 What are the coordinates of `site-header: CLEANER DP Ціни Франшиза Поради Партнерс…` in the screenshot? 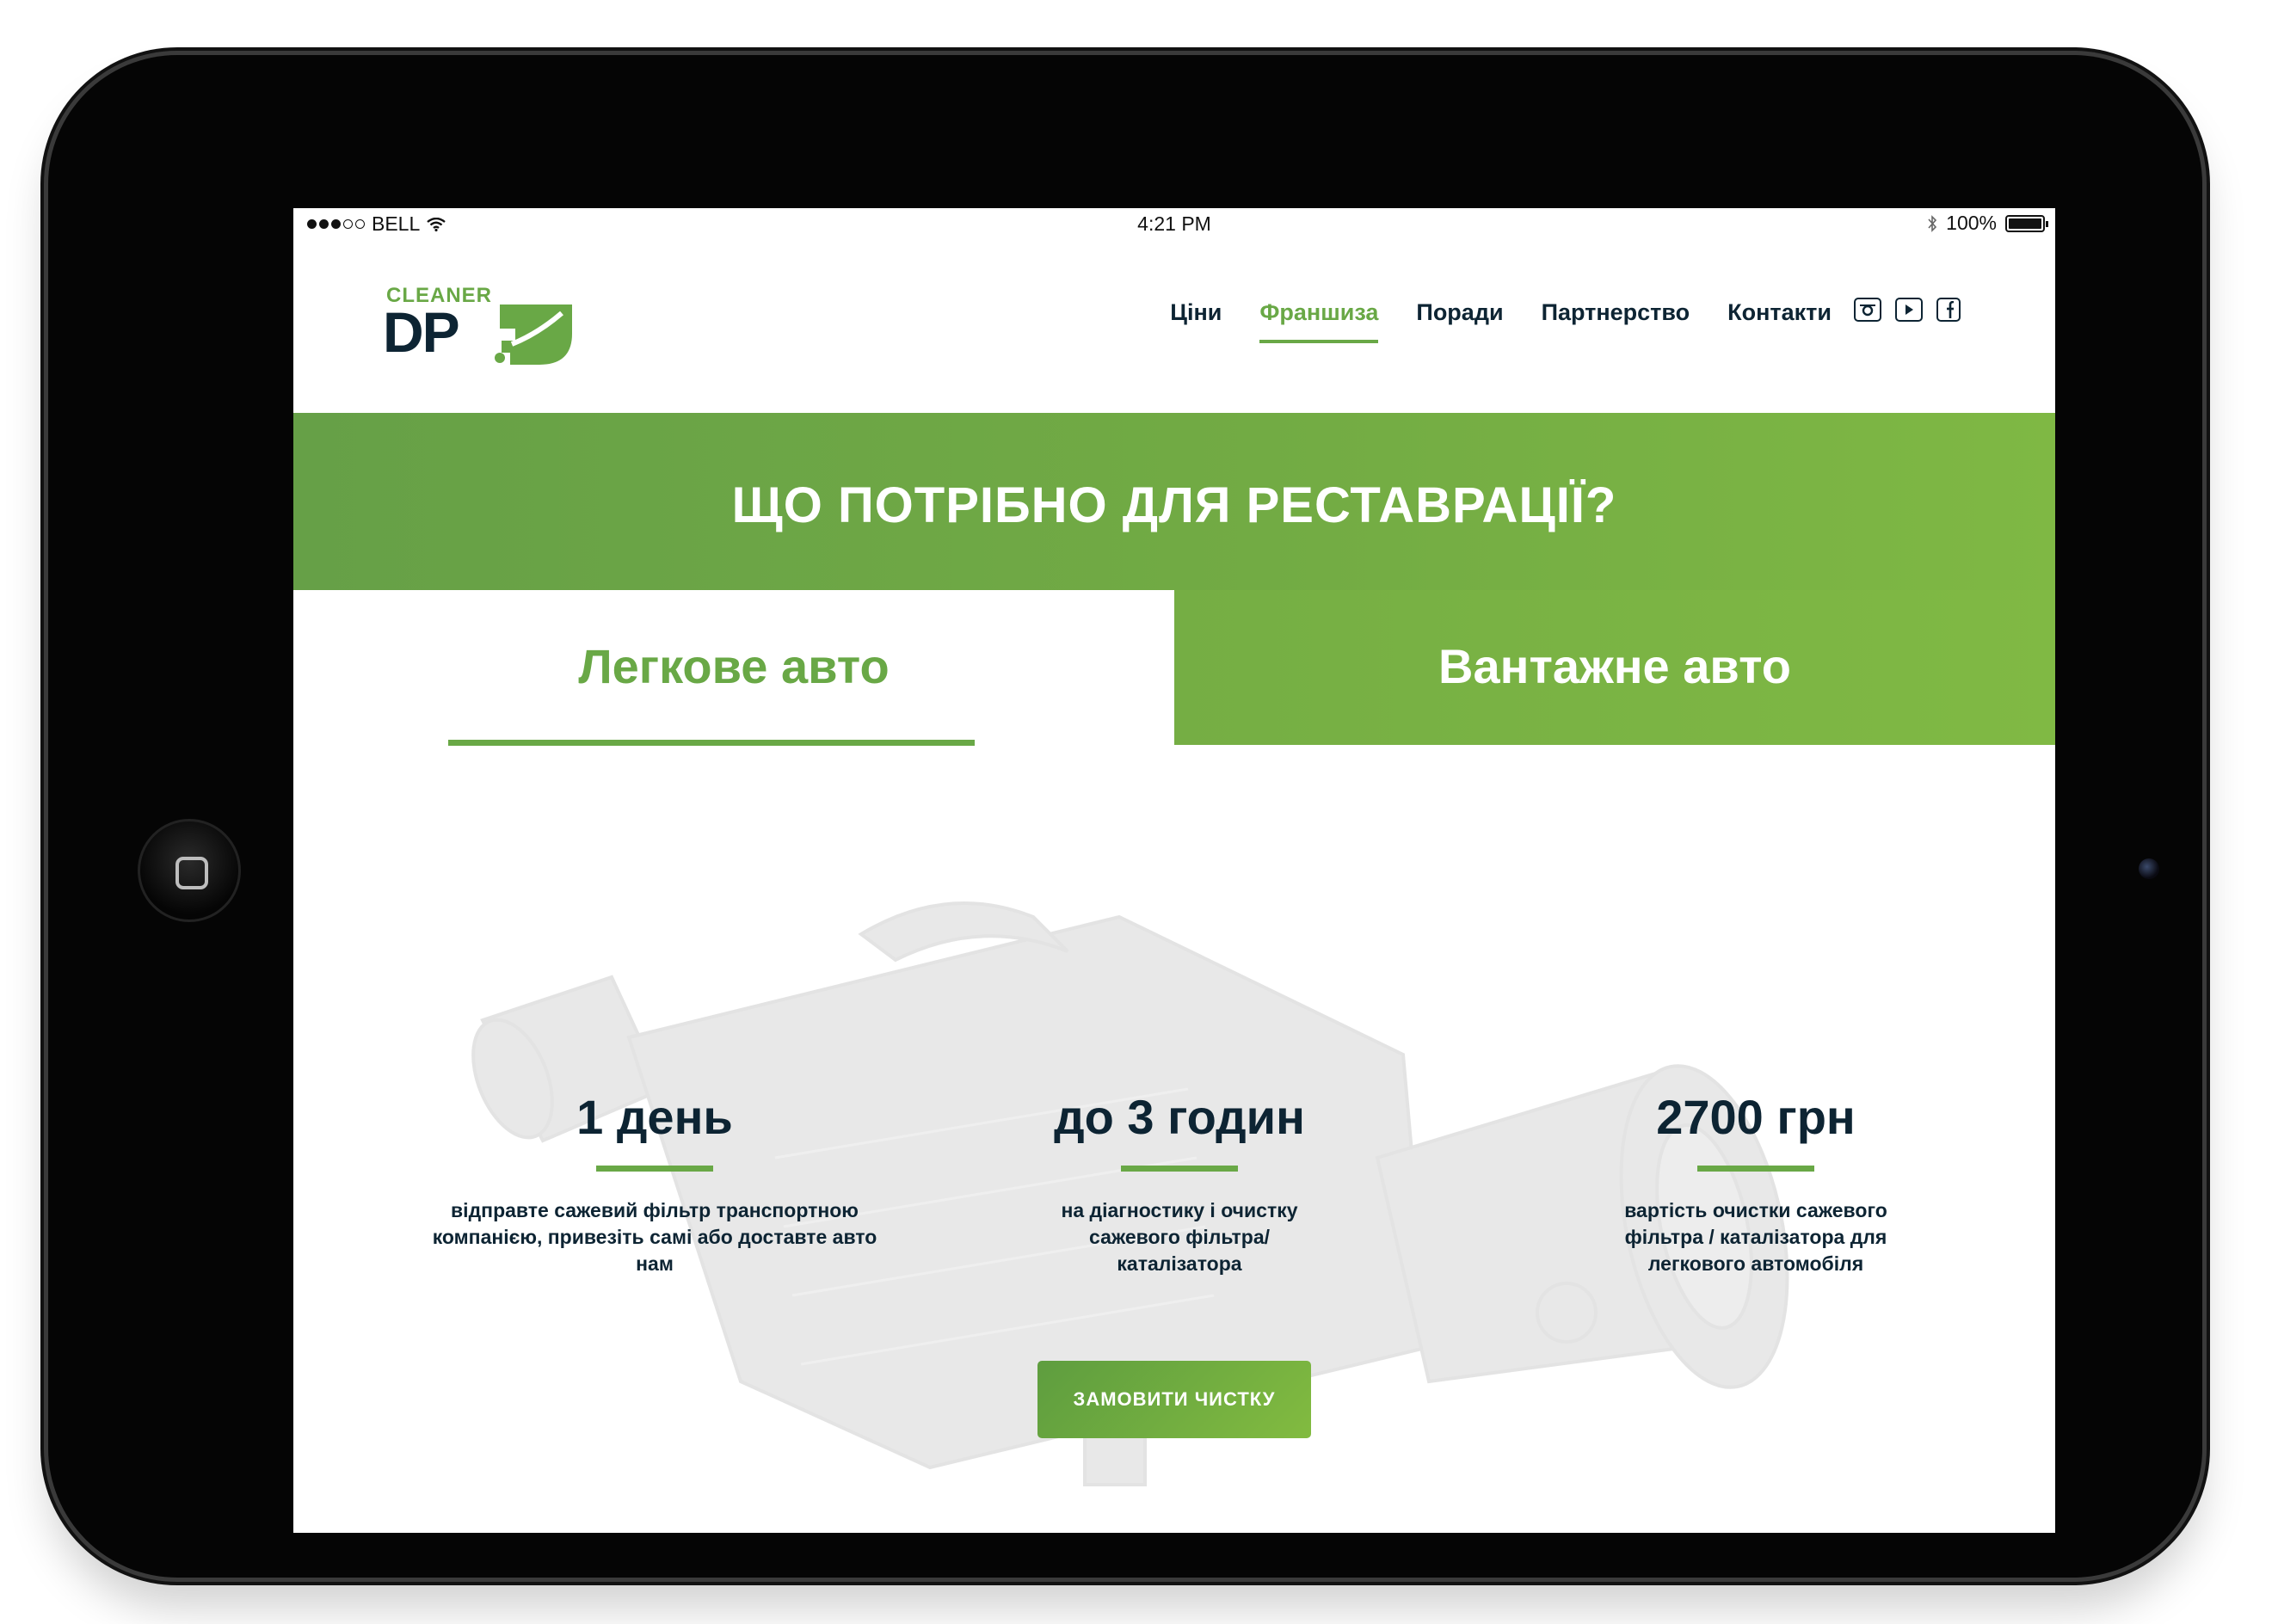 It's located at (1174, 323).